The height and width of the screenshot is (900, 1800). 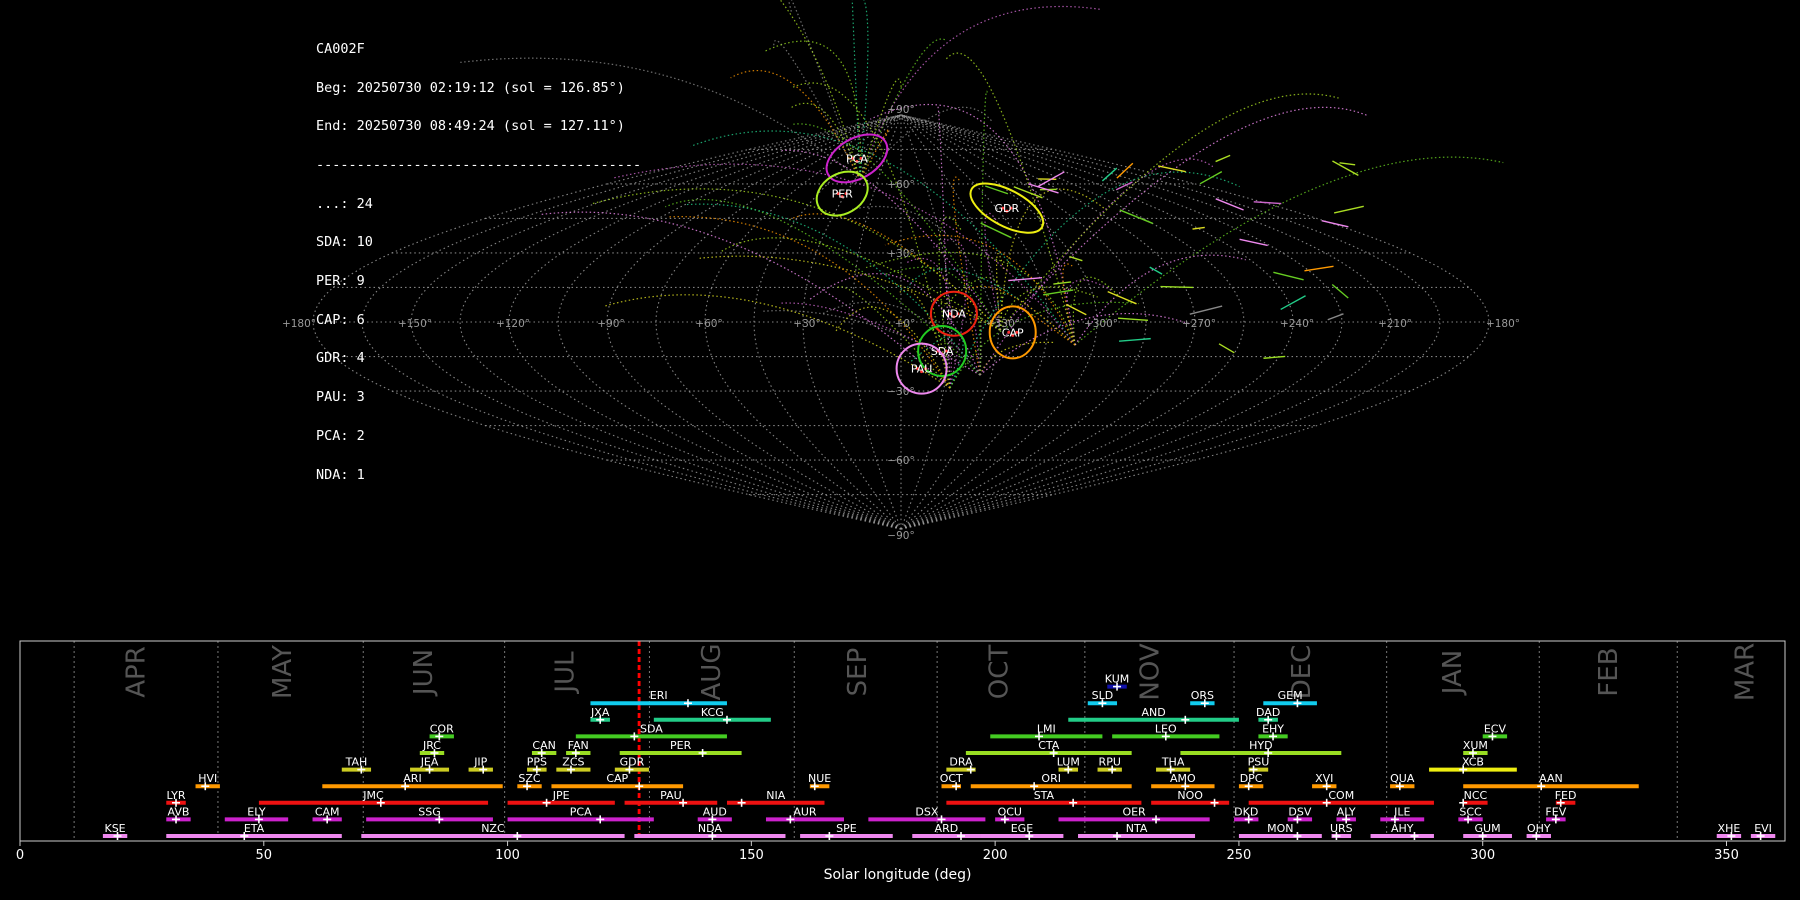 I want to click on shower-label: NCC, so click(x=1476, y=795).